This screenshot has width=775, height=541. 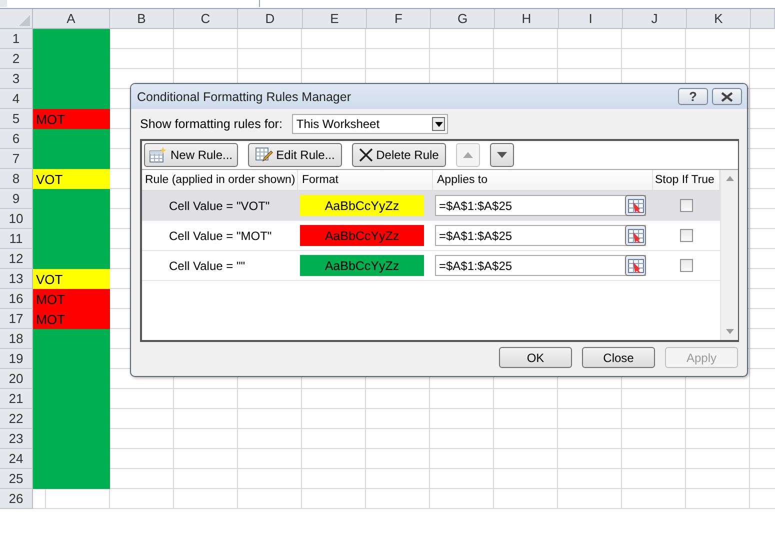 What do you see at coordinates (16, 499) in the screenshot?
I see `row-header: 26` at bounding box center [16, 499].